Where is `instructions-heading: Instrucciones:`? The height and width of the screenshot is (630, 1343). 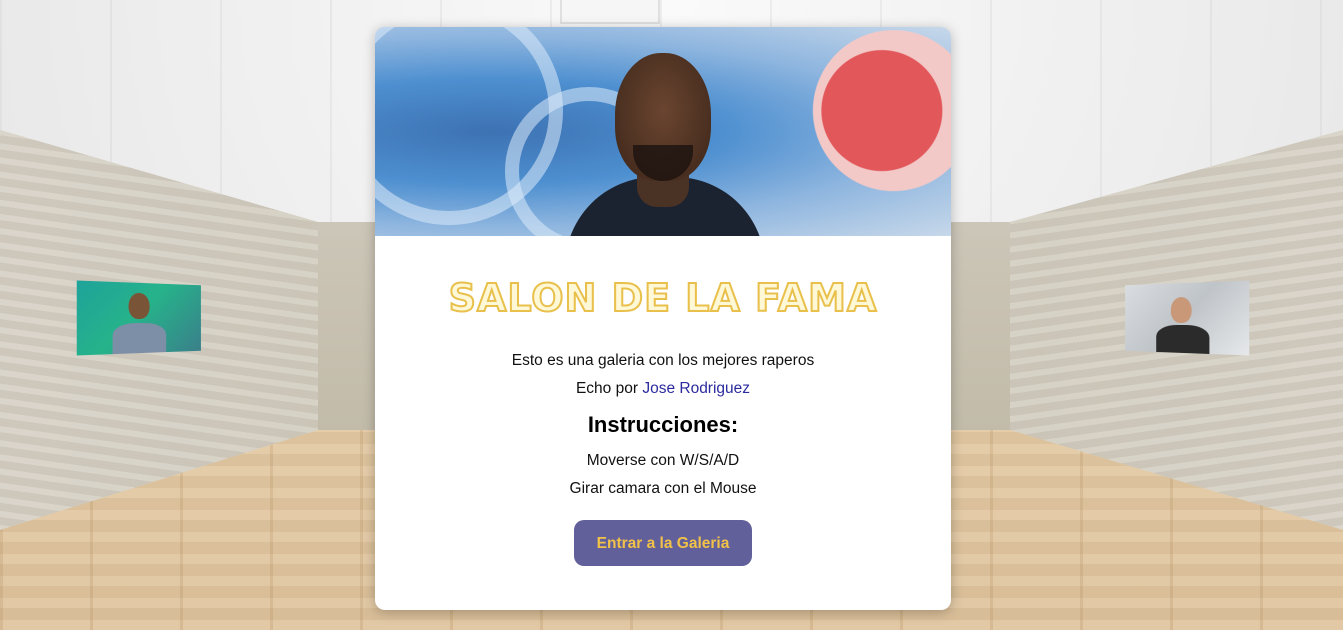 instructions-heading: Instrucciones: is located at coordinates (663, 424).